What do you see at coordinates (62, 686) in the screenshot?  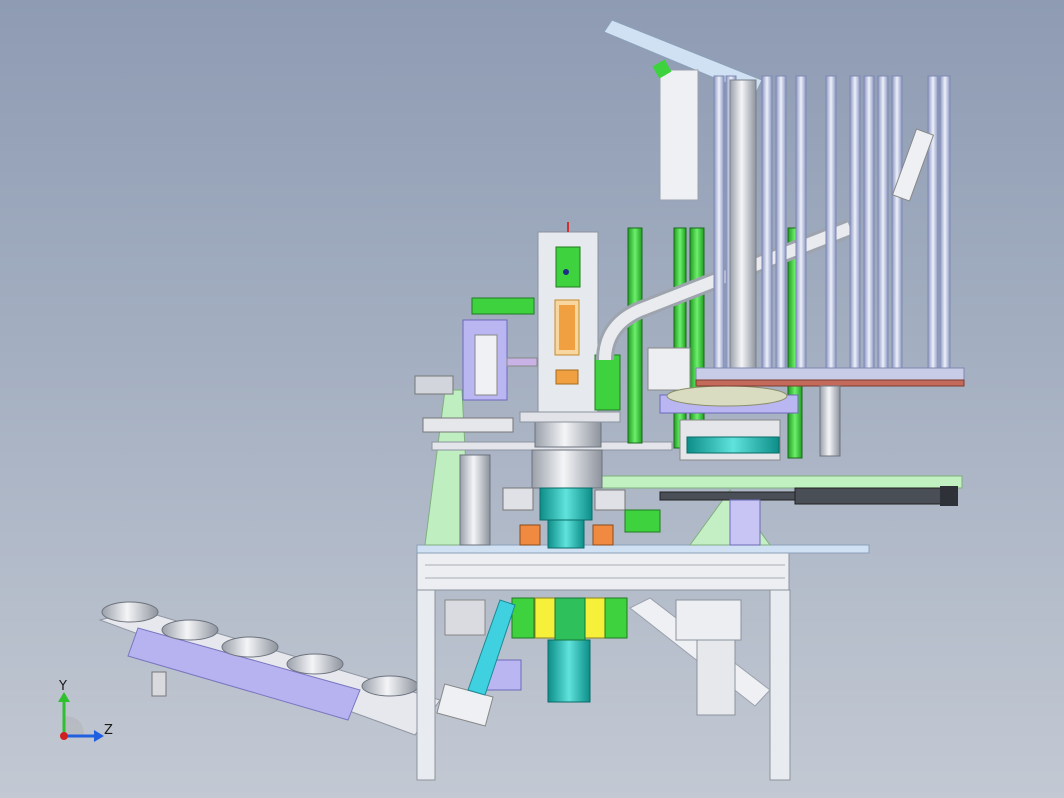 I see `y-axis-label: Y` at bounding box center [62, 686].